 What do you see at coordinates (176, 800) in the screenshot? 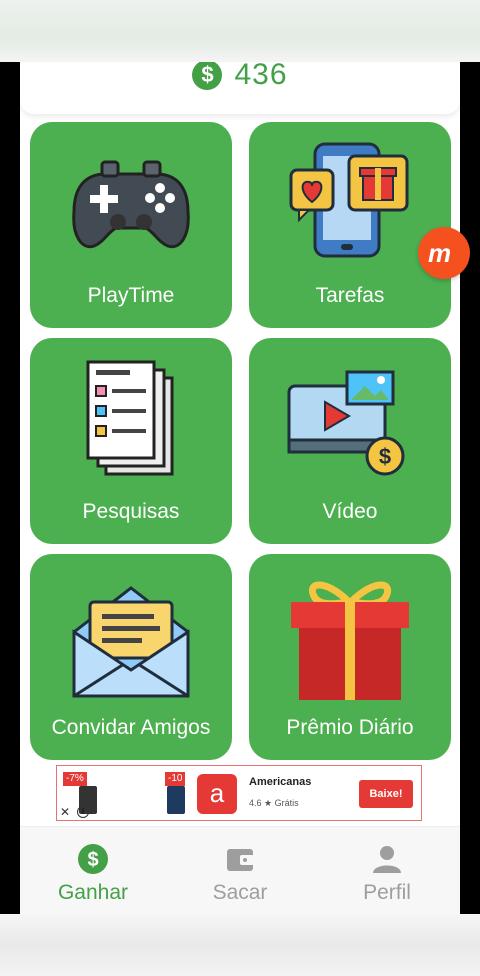
I see `ad-product-image` at bounding box center [176, 800].